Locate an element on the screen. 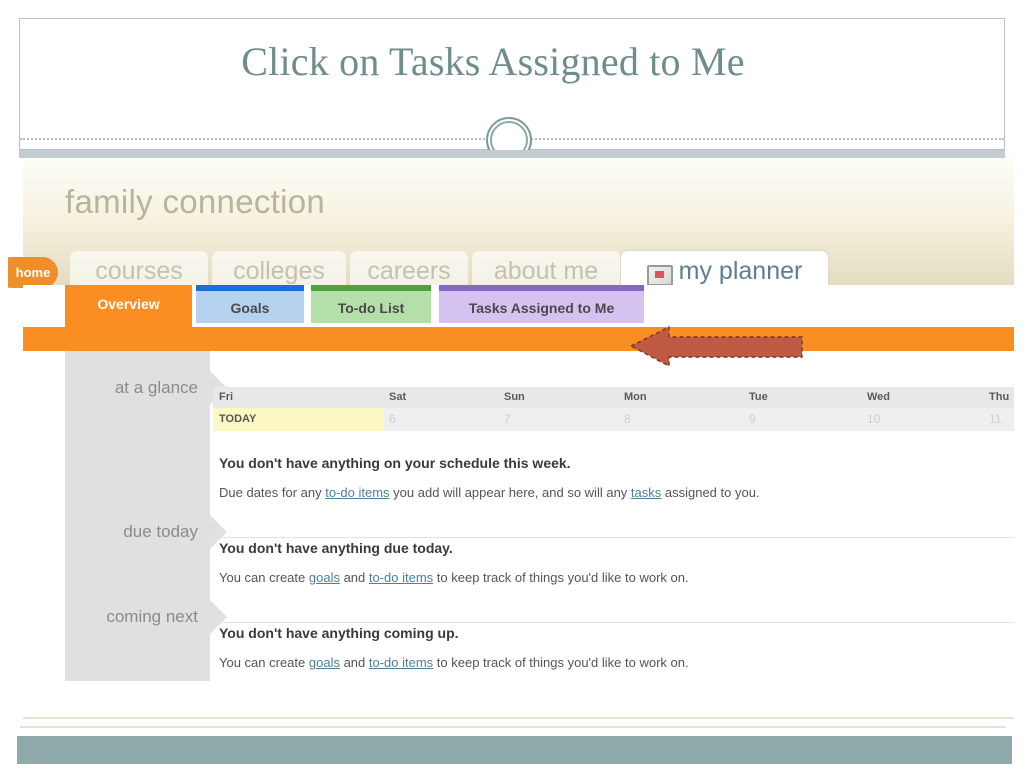 This screenshot has width=1024, height=768. planner-icon is located at coordinates (659, 275).